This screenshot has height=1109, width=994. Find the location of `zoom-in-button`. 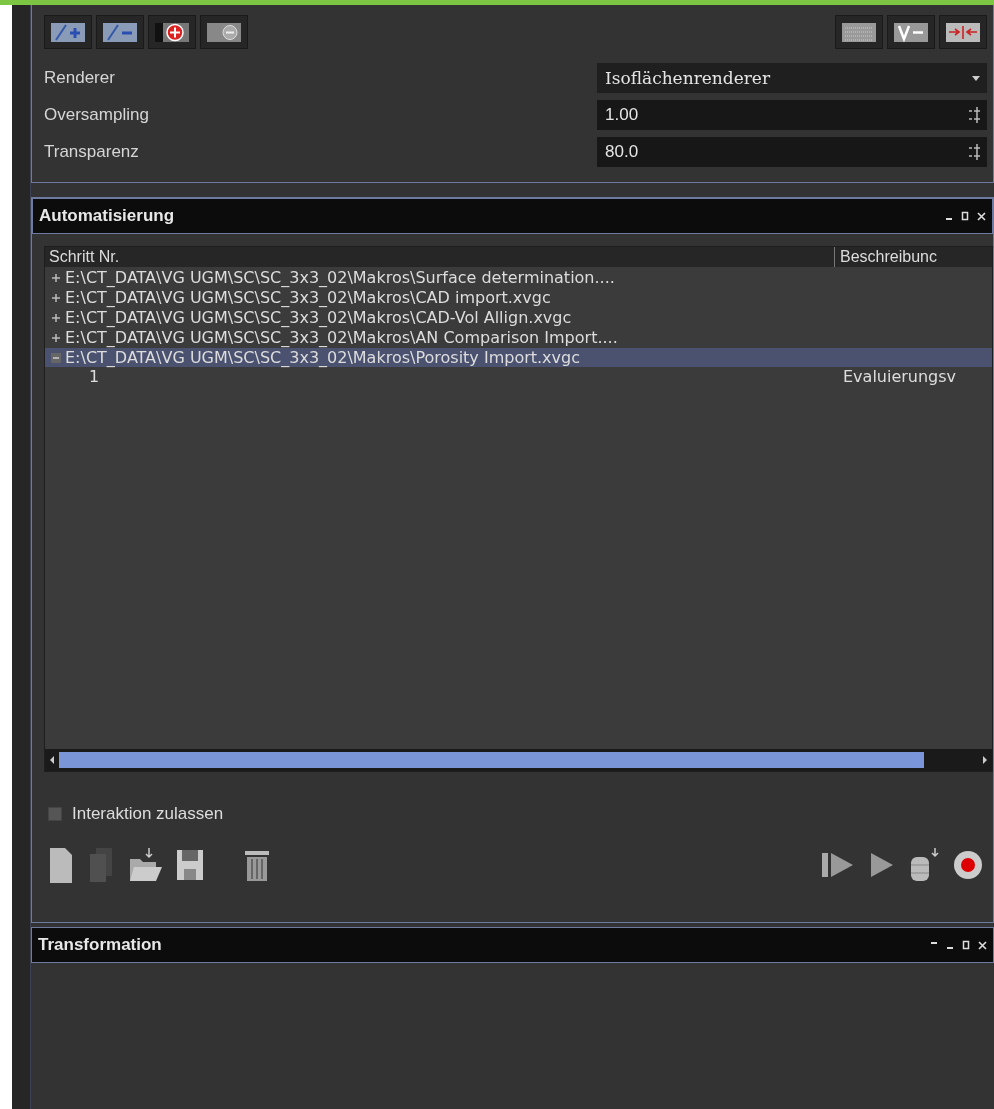

zoom-in-button is located at coordinates (172, 32).